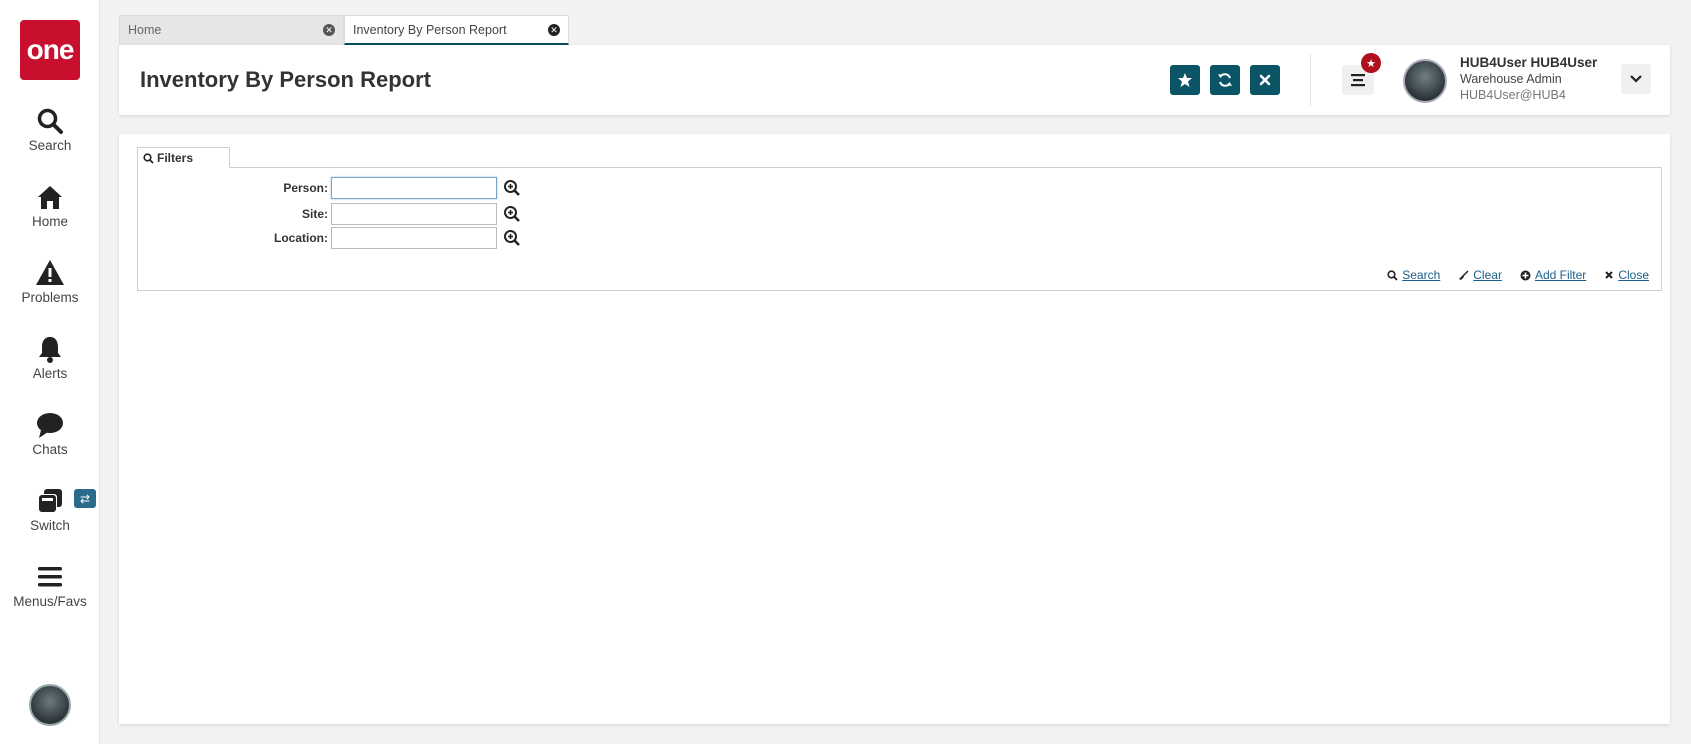 This screenshot has width=1691, height=744. I want to click on filter-add-filter-label: Add Filter, so click(1560, 275).